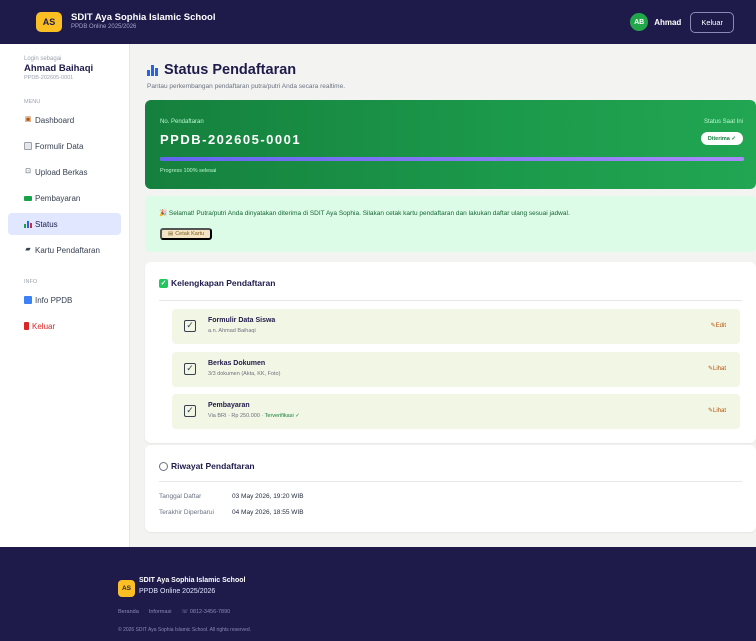 The image size is (756, 641). I want to click on school-subtitle: PPDB Online 2025/2026, so click(104, 26).